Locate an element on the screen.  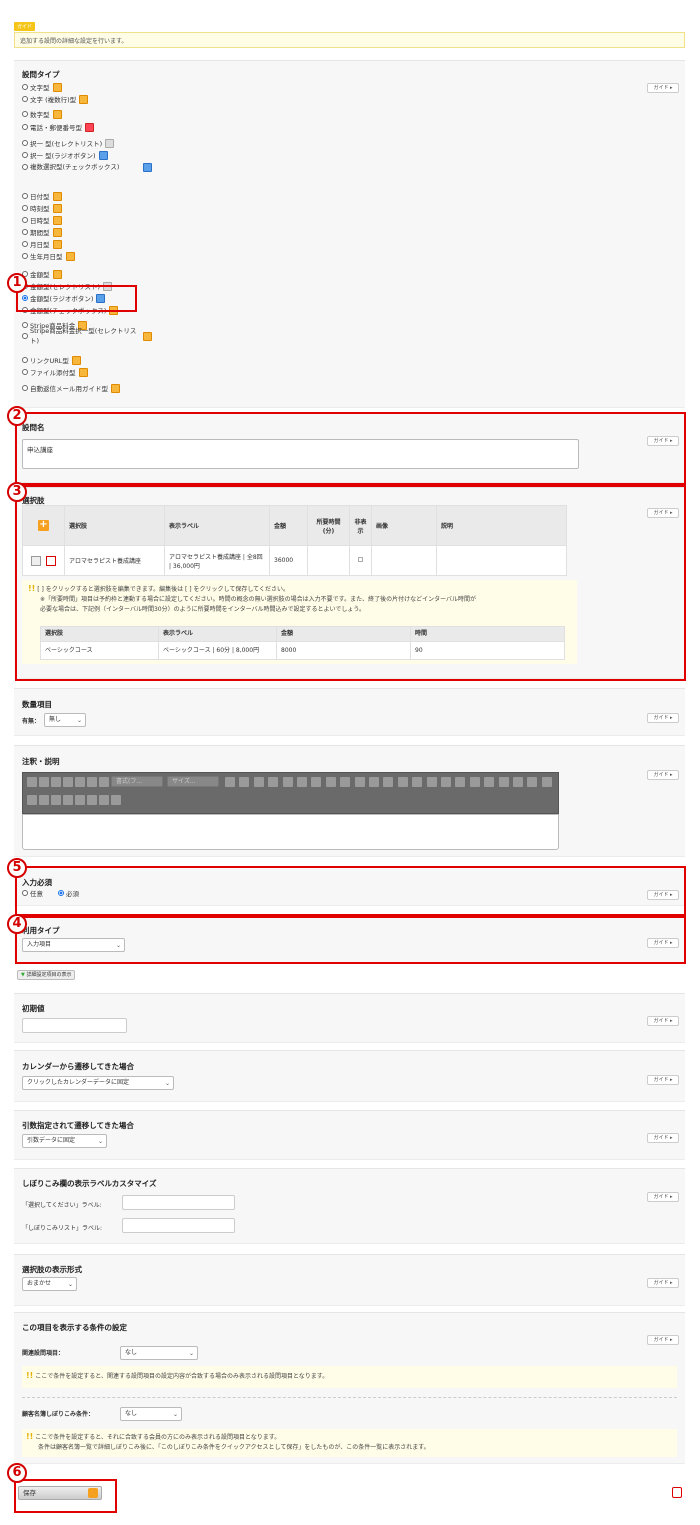
argument-select: 引数データに固定 ⌄ is located at coordinates (64, 1141).